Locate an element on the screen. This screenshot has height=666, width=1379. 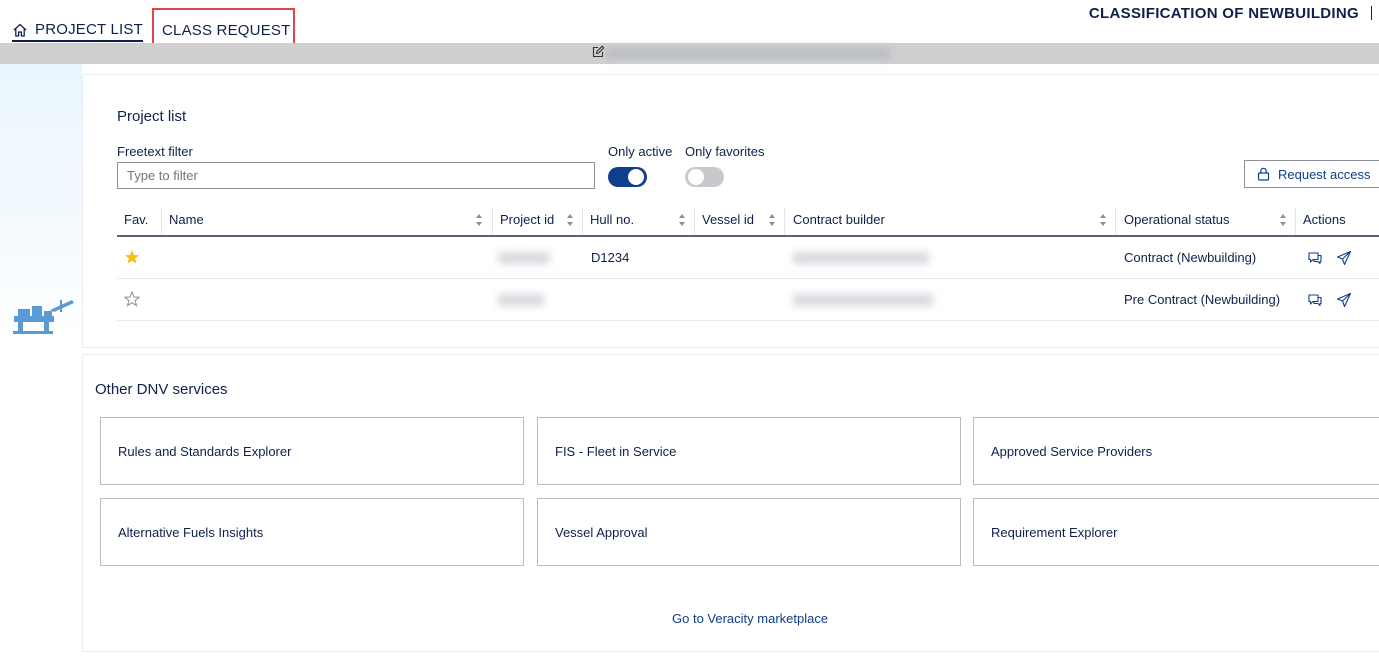
tab-project-list: PROJECT LIST is located at coordinates (77, 31).